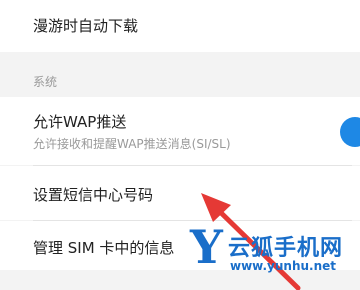 Image resolution: width=360 pixels, height=290 pixels. I want to click on watermark-name: 云狐手机网, so click(286, 248).